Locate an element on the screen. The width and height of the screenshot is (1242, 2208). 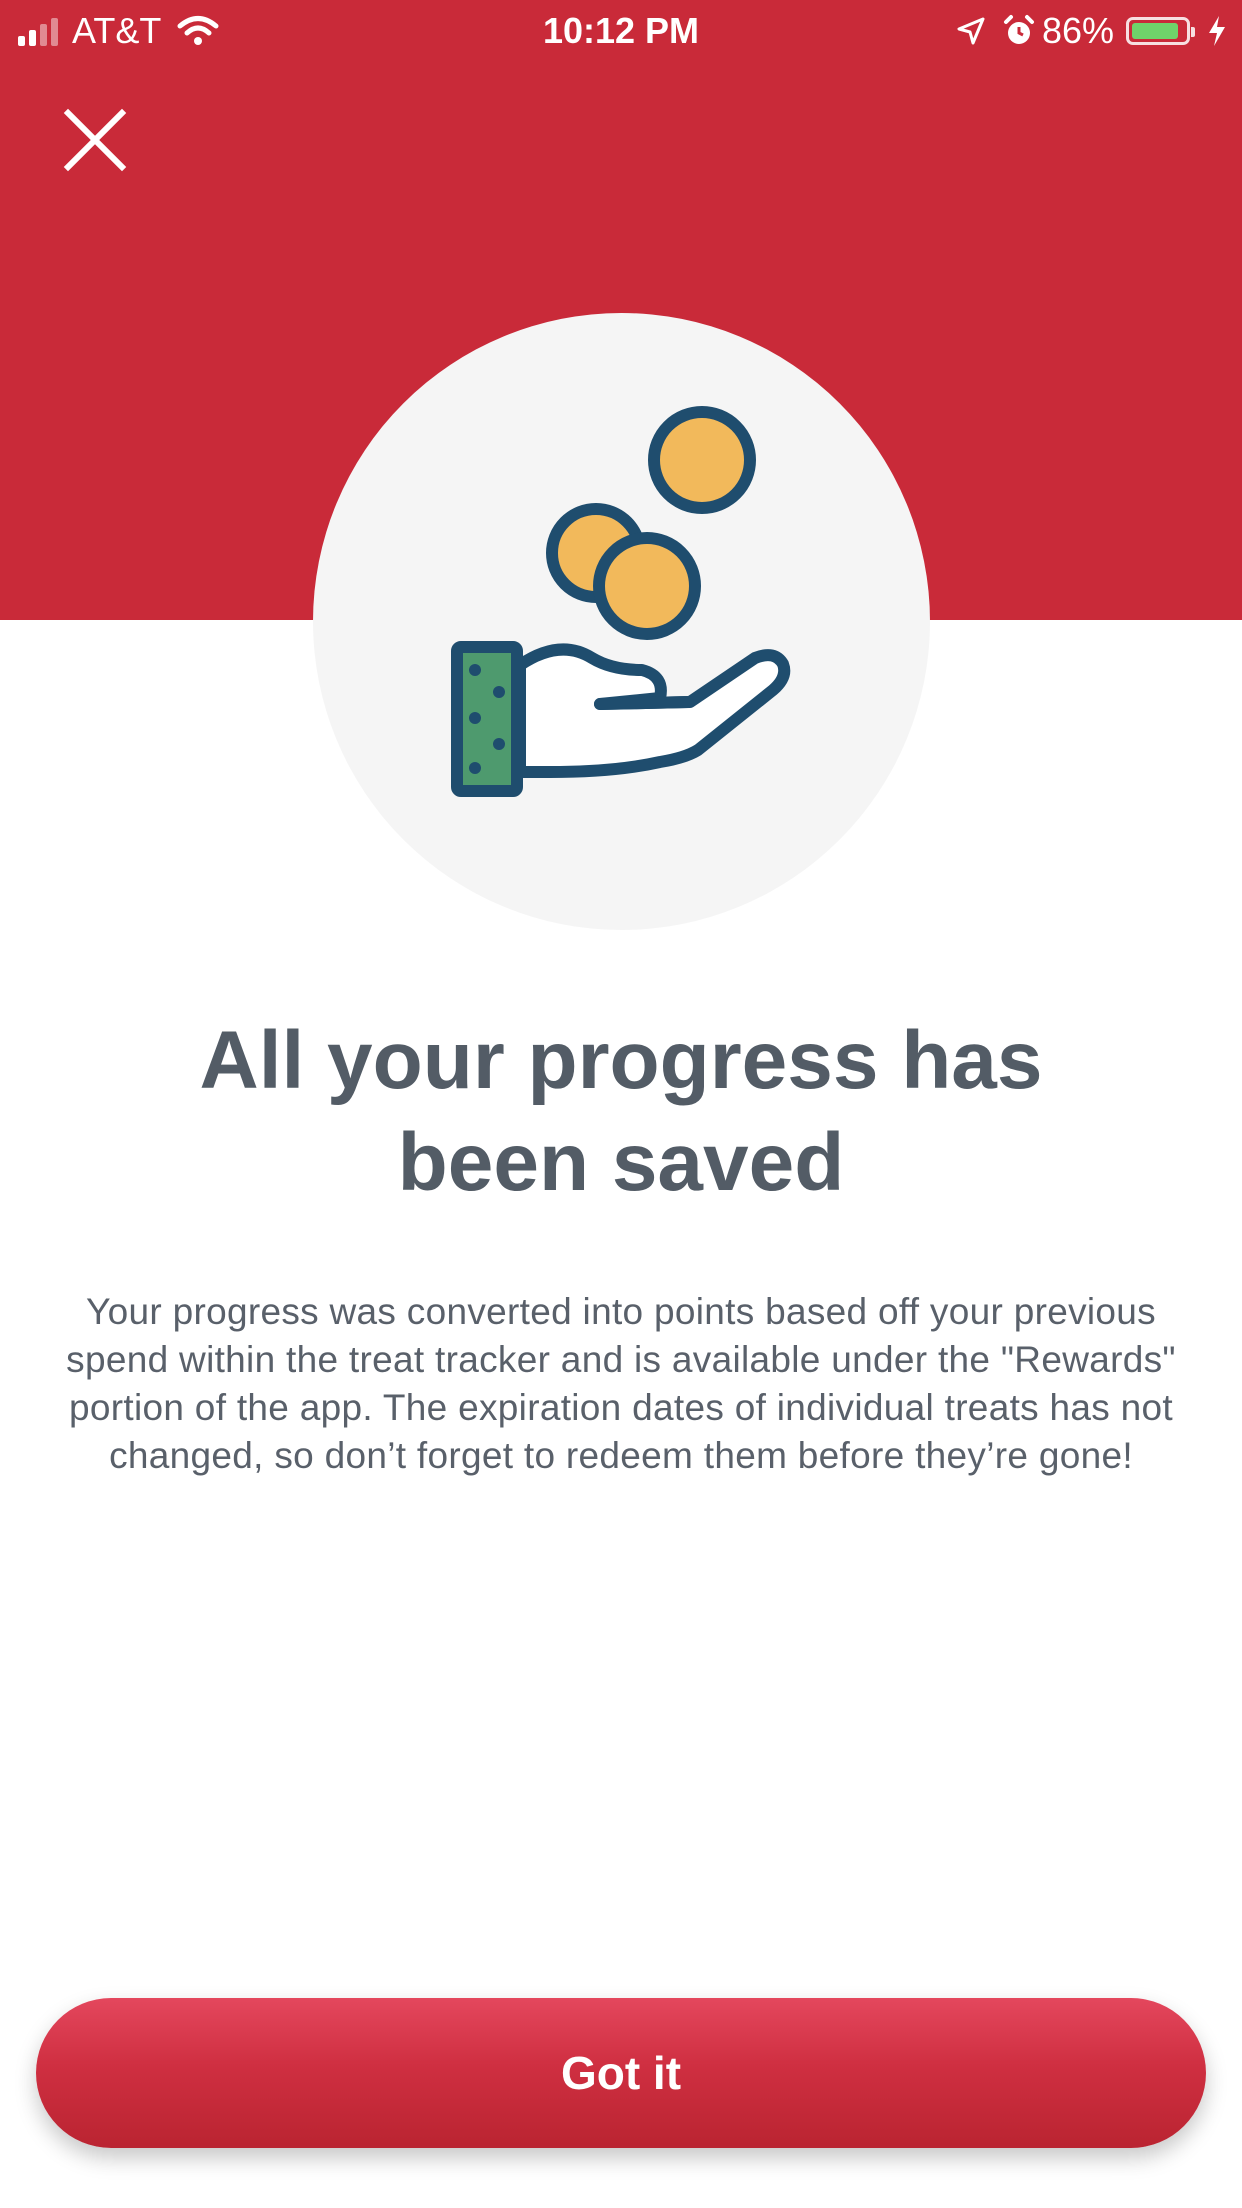
close-icon is located at coordinates (95, 140).